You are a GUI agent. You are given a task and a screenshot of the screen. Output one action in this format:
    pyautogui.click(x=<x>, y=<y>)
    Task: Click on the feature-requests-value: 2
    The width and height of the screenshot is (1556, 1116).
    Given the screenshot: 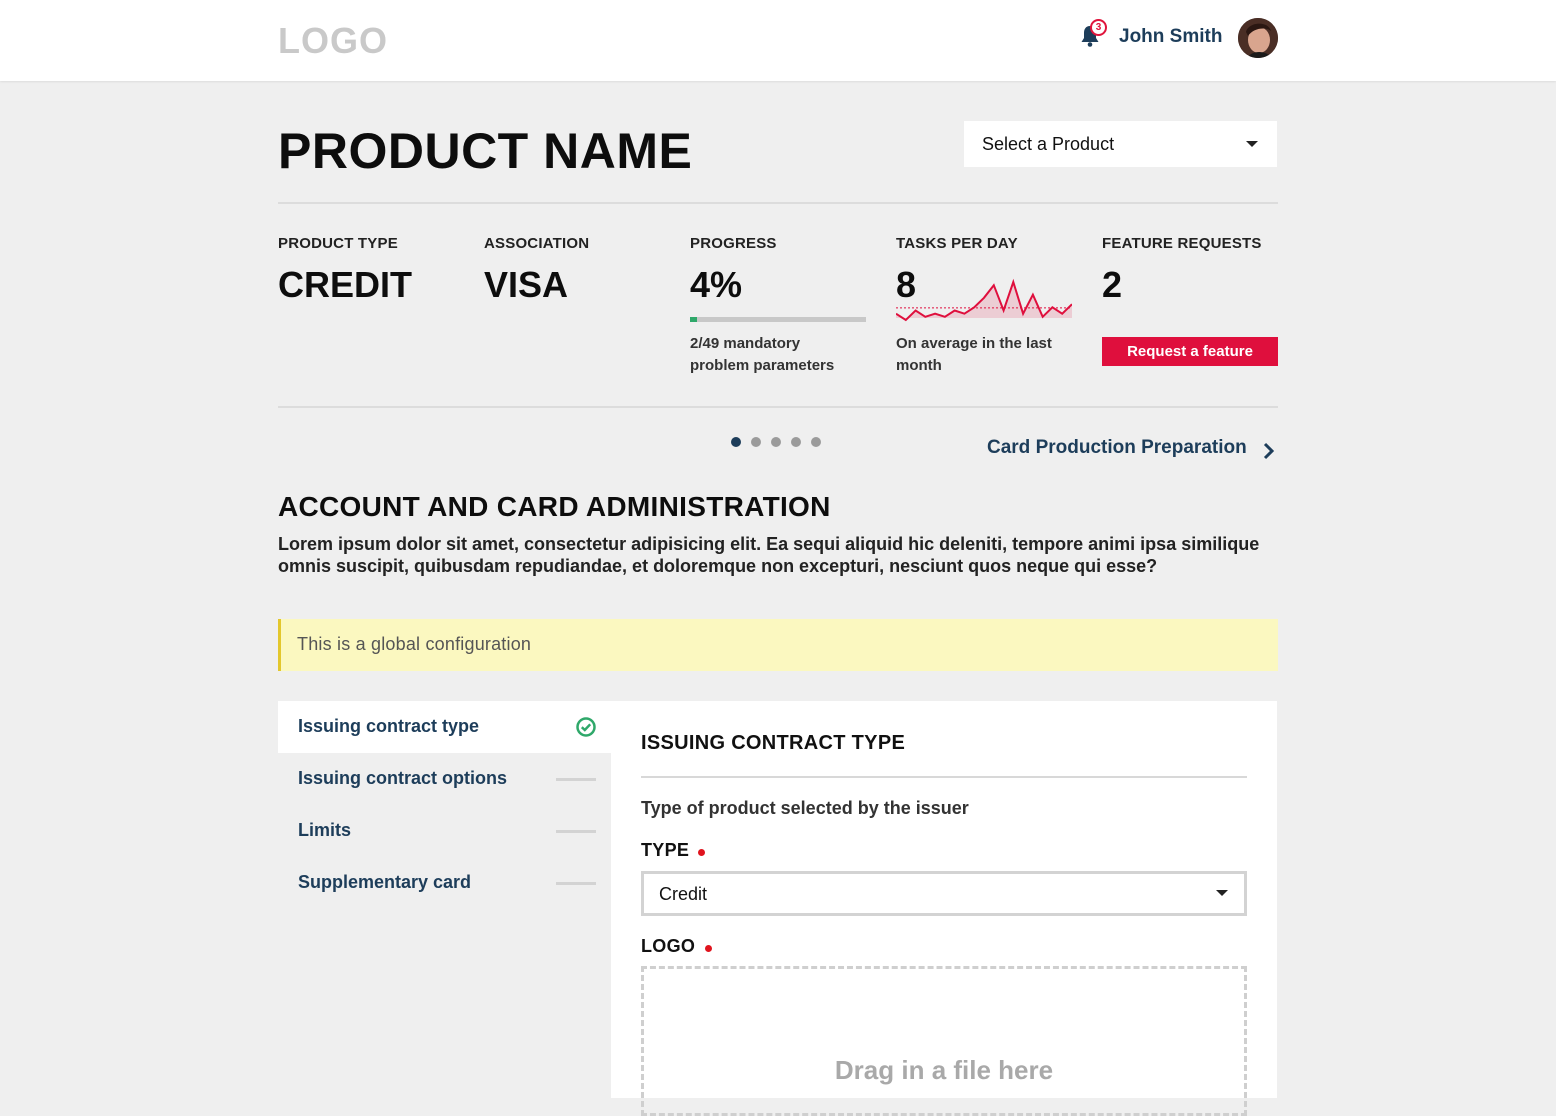 What is the action you would take?
    pyautogui.click(x=1112, y=284)
    